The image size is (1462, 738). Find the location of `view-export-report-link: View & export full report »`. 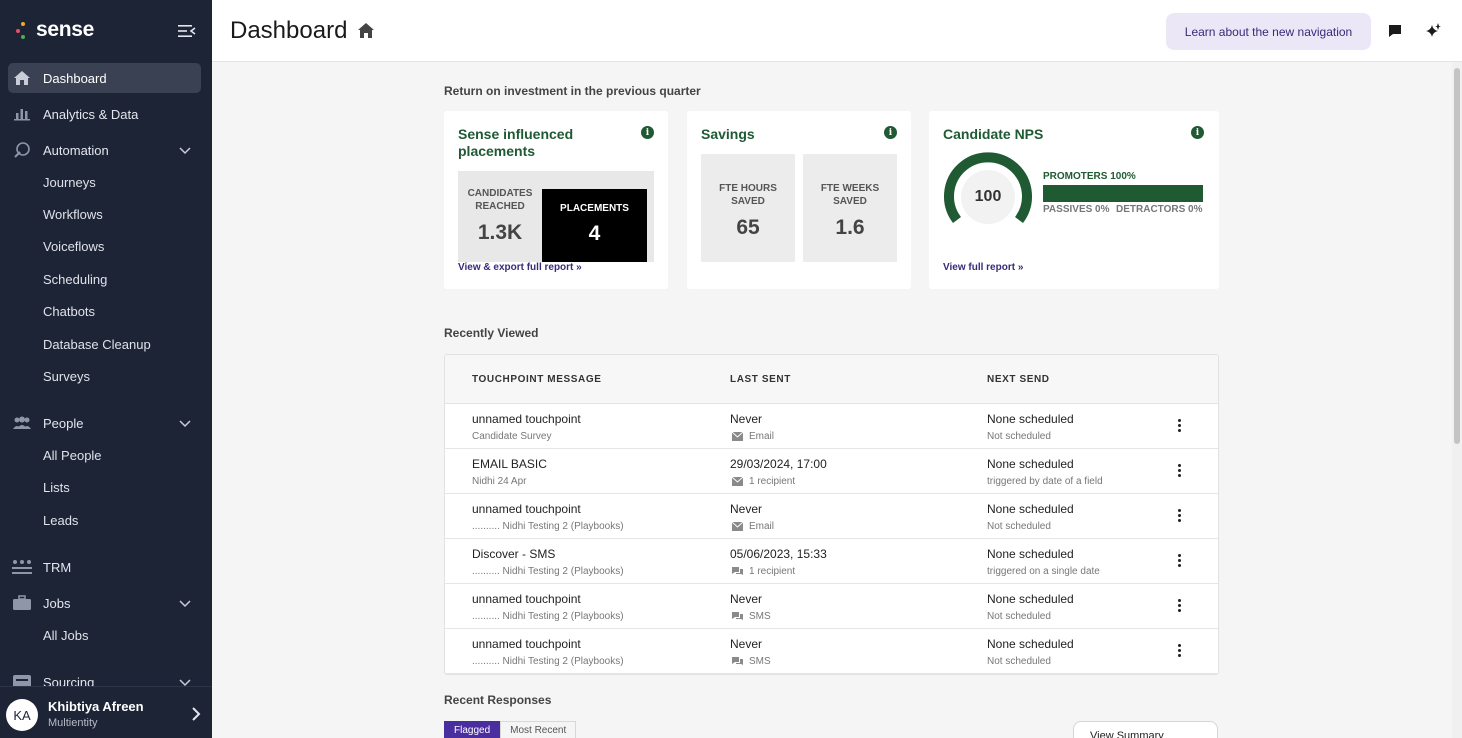

view-export-report-link: View & export full report » is located at coordinates (520, 267).